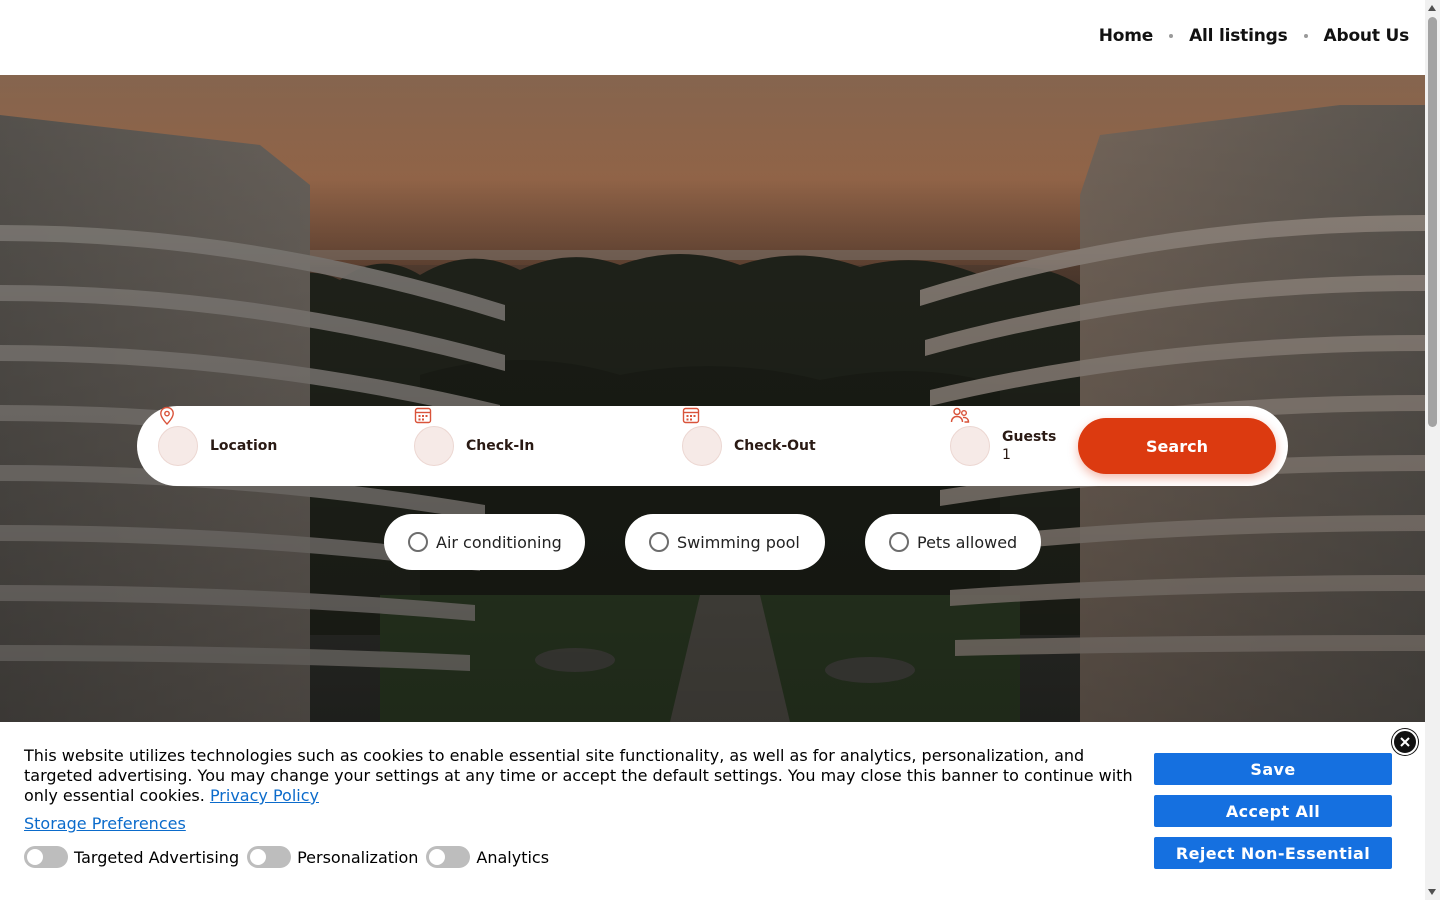 The width and height of the screenshot is (1440, 900). Describe the element at coordinates (500, 446) in the screenshot. I see `checkin-label: Check-In` at that location.